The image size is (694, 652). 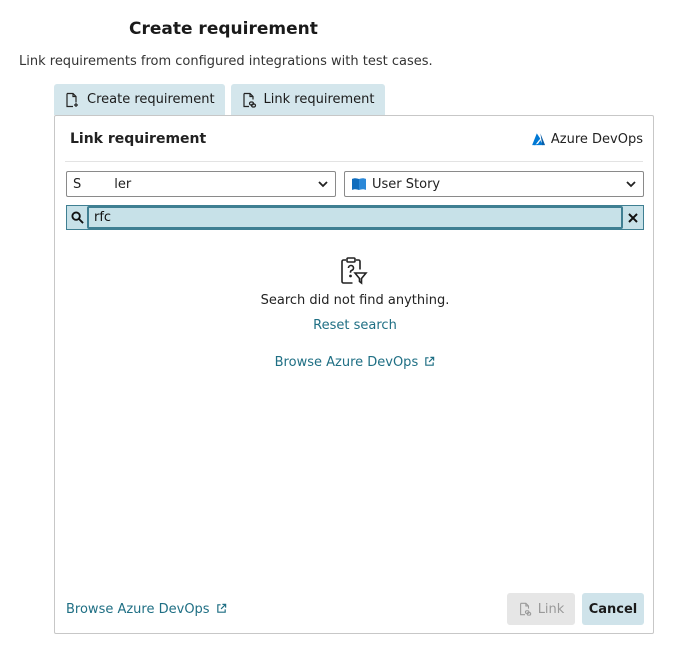 What do you see at coordinates (201, 184) in the screenshot?
I see `project-select: S ler` at bounding box center [201, 184].